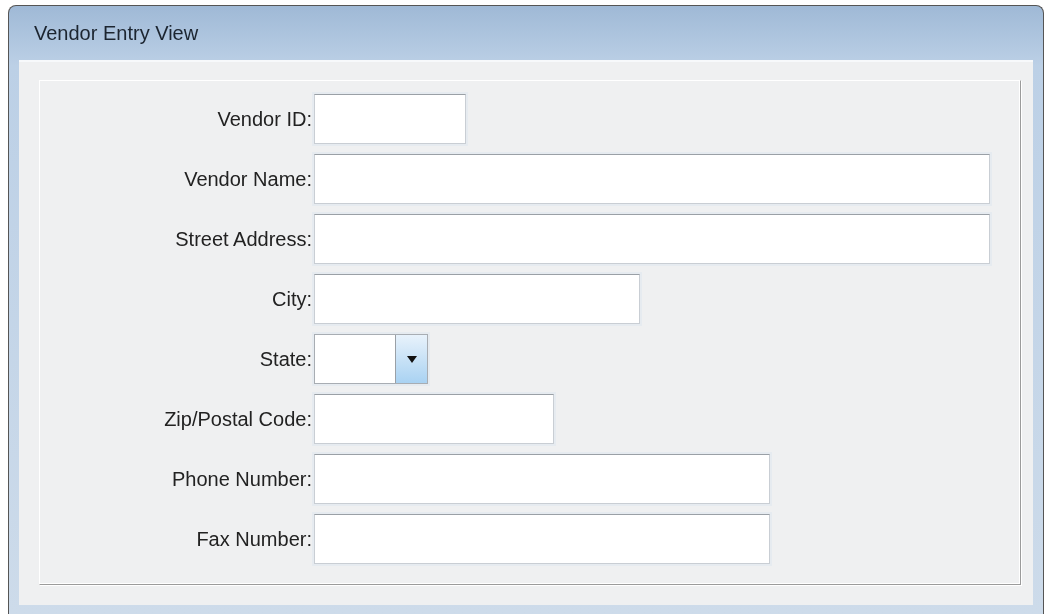 The height and width of the screenshot is (614, 1050). I want to click on field-label: Vendor ID:, so click(264, 119).